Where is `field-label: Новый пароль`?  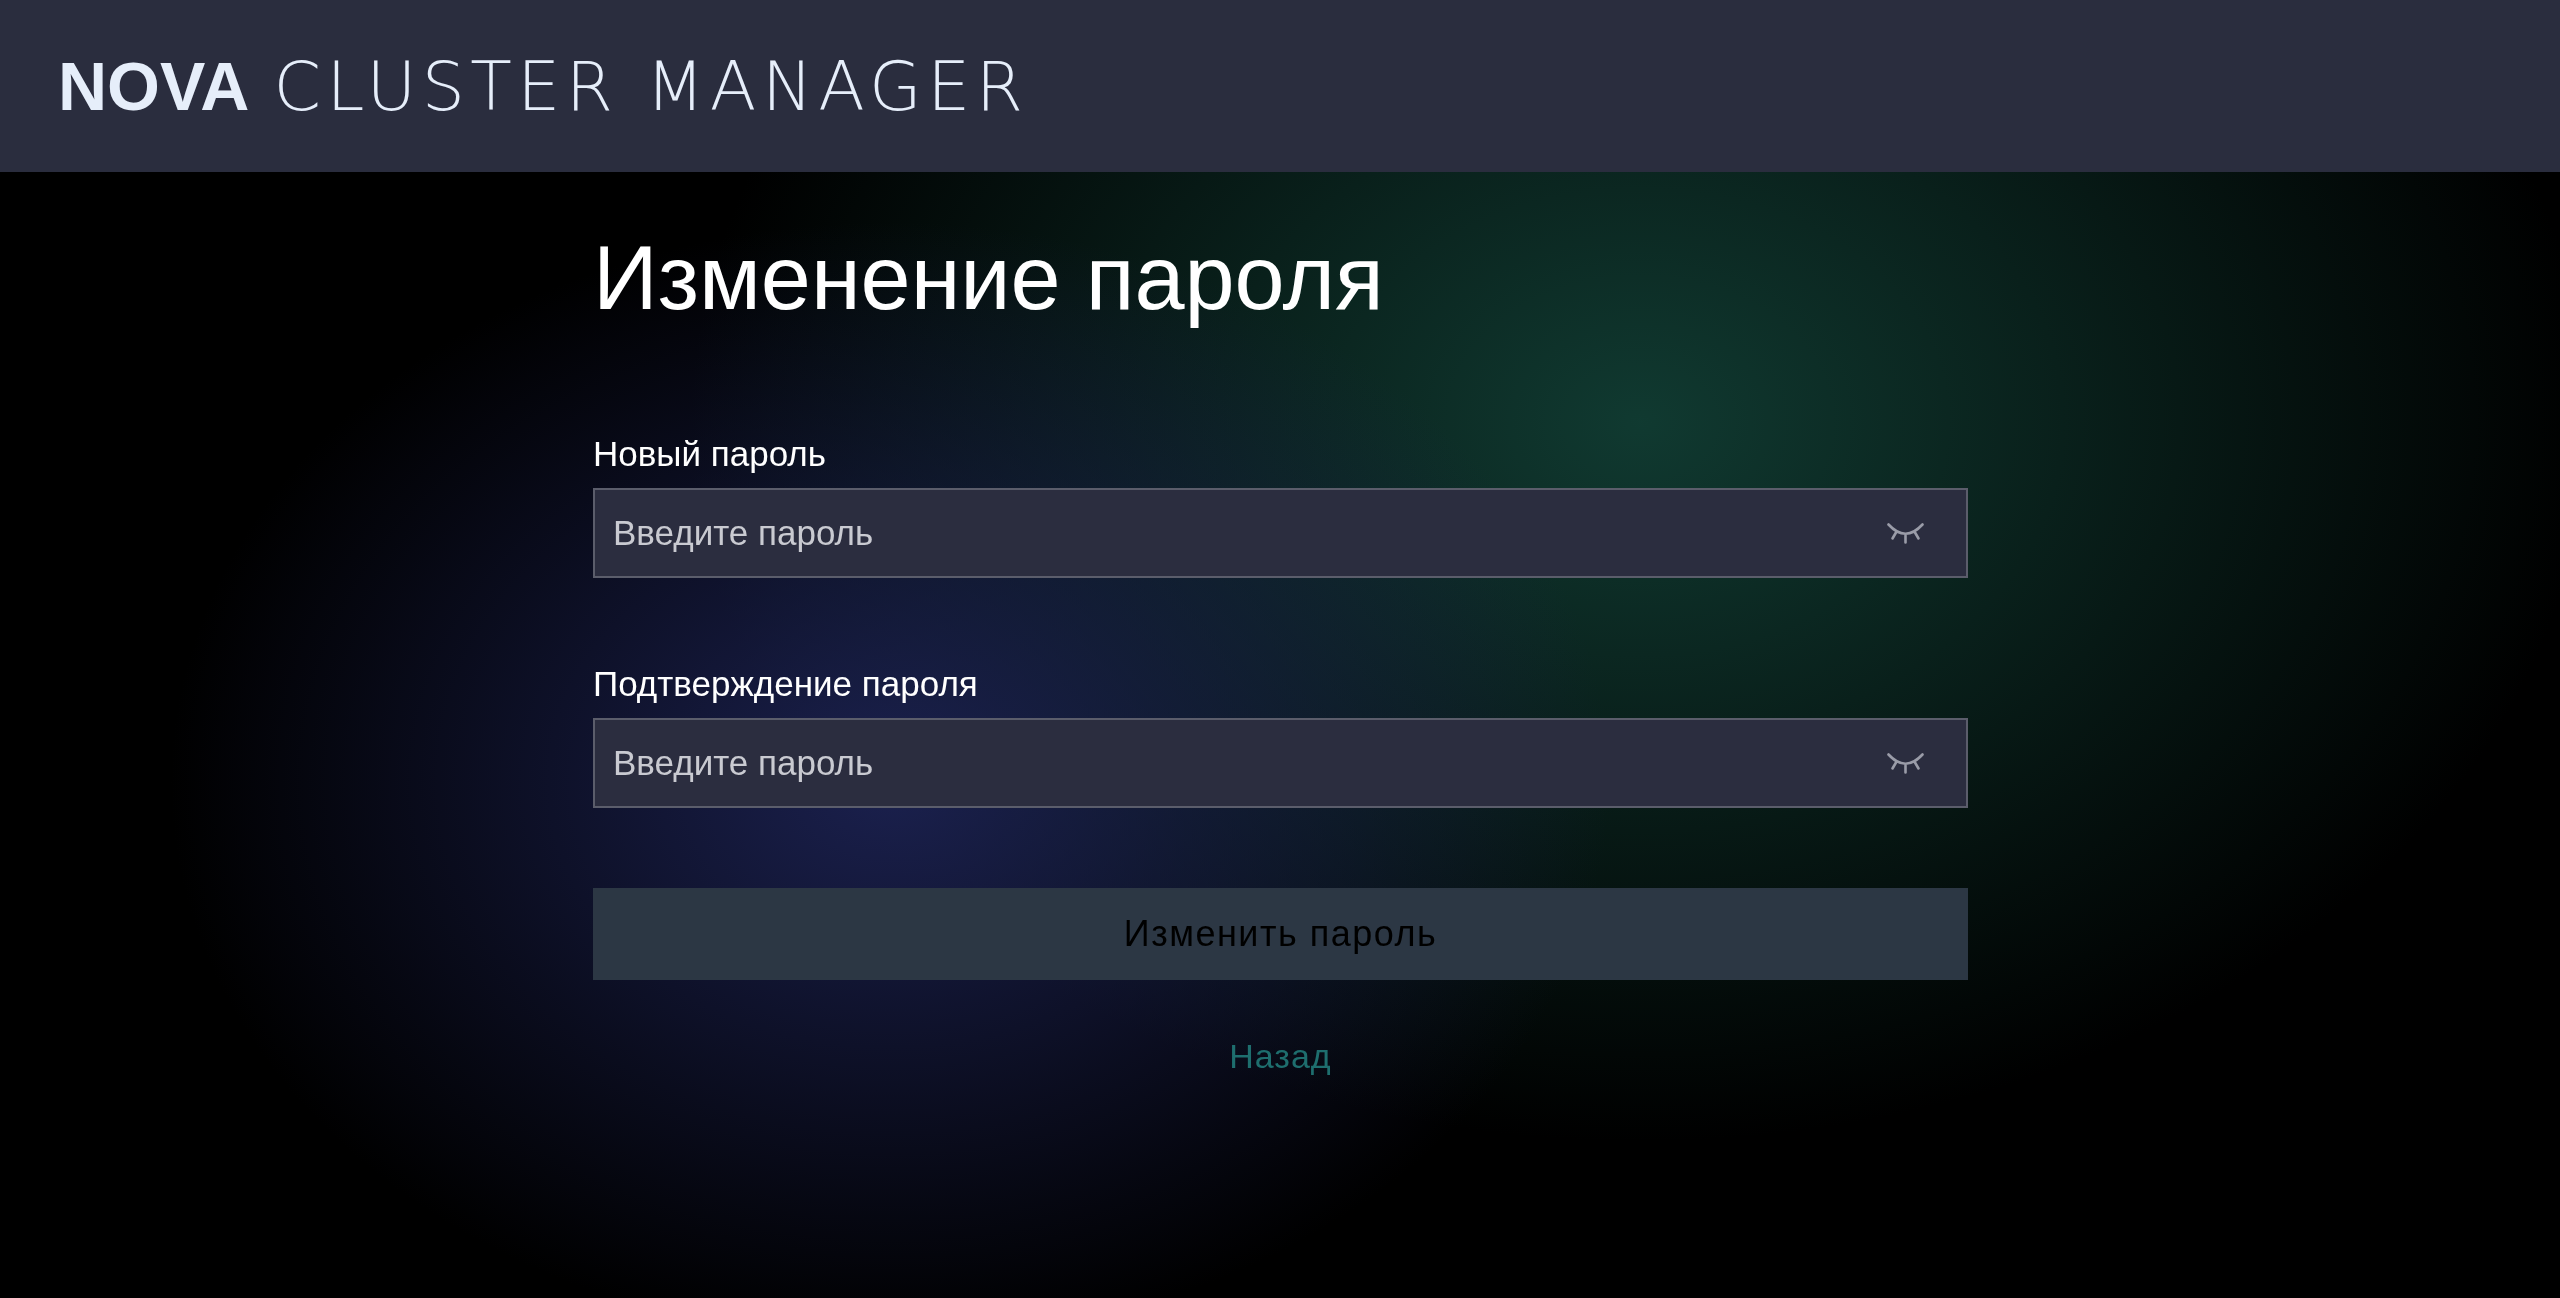
field-label: Новый пароль is located at coordinates (709, 454).